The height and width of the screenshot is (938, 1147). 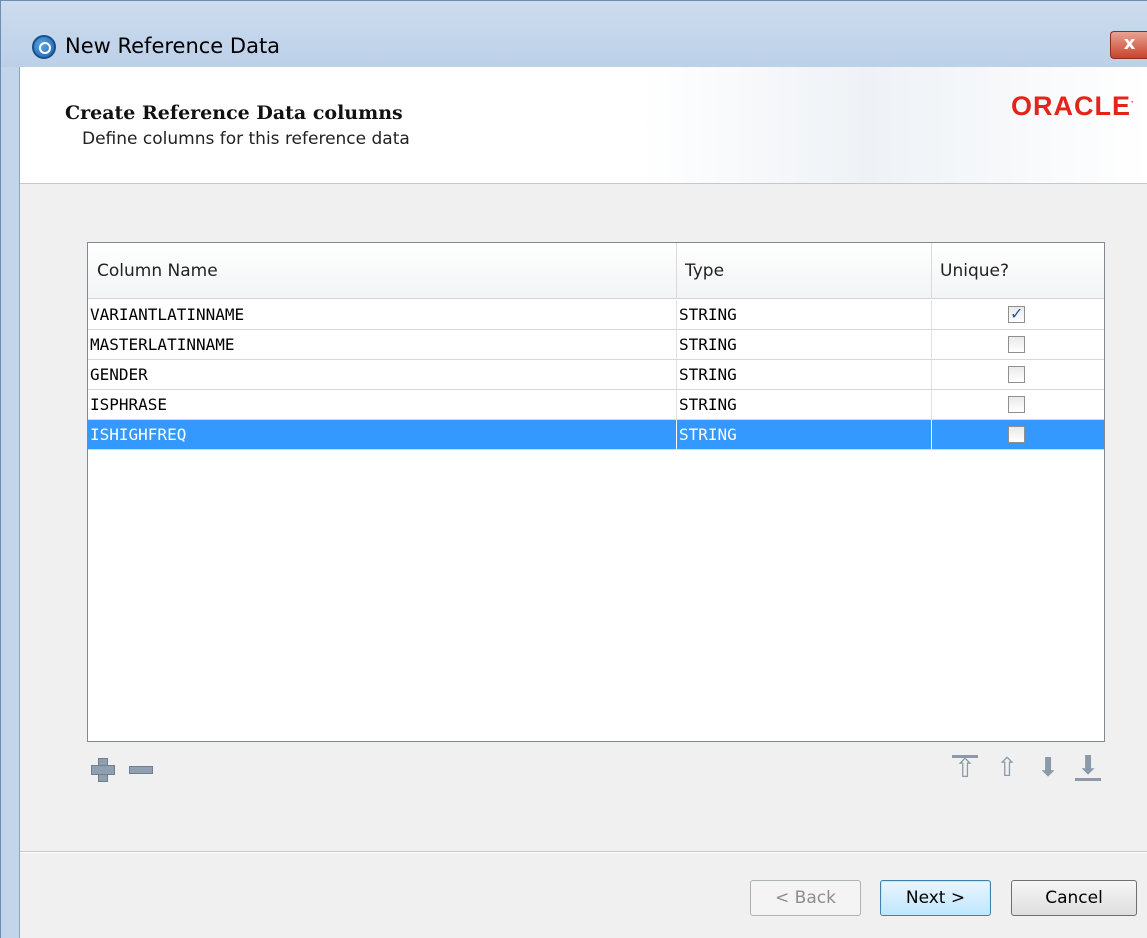 What do you see at coordinates (246, 139) in the screenshot?
I see `page-subtitle: Define columns for this reference data` at bounding box center [246, 139].